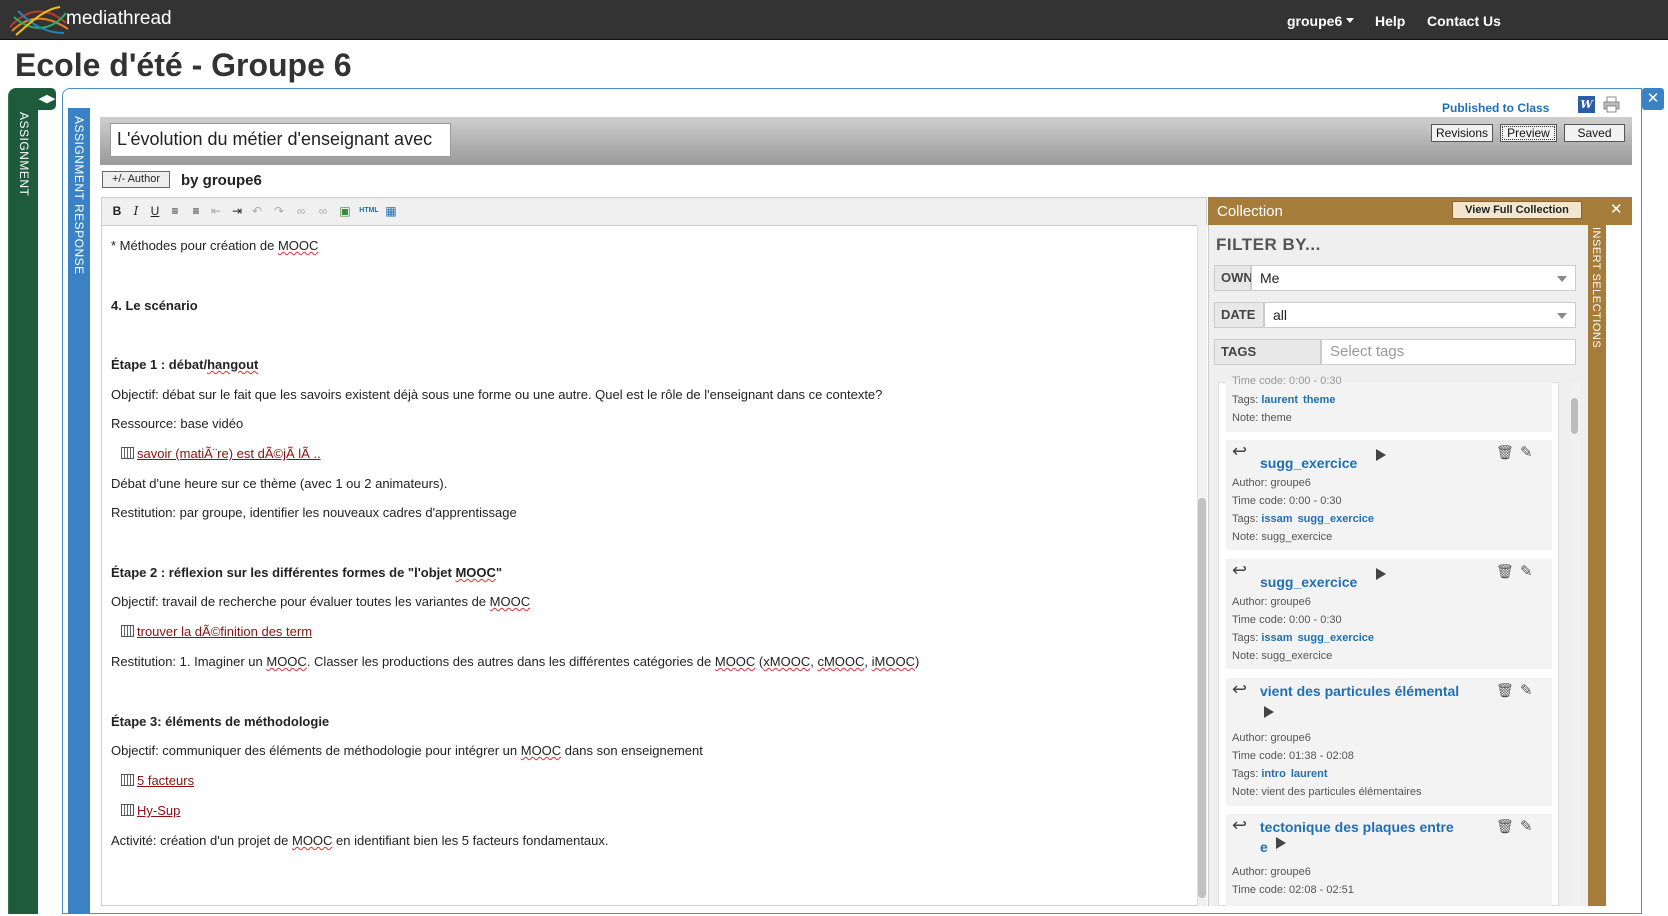  Describe the element at coordinates (150, 810) in the screenshot. I see `asset-reference: Hy-Sup` at that location.